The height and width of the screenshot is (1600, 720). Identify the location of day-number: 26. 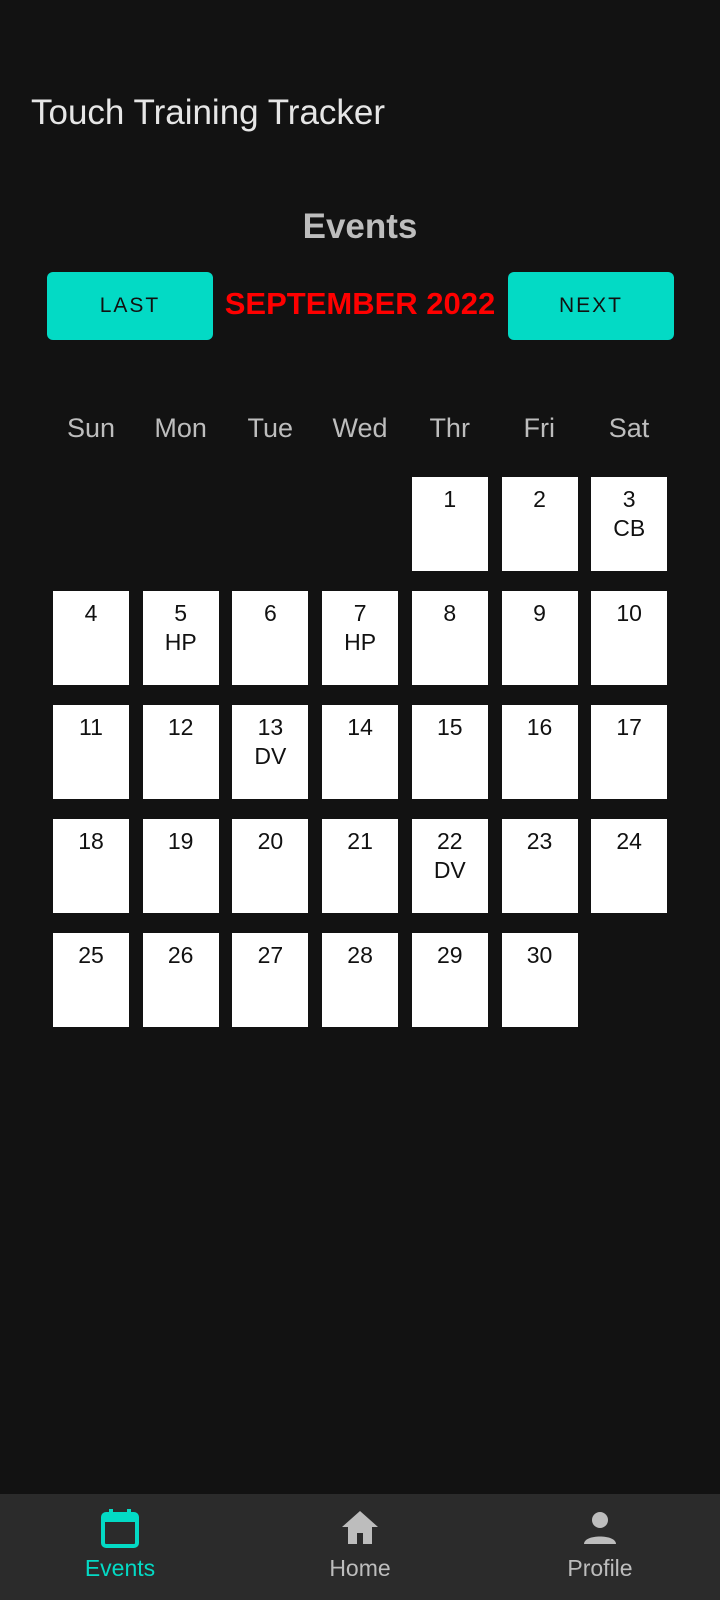
(180, 955).